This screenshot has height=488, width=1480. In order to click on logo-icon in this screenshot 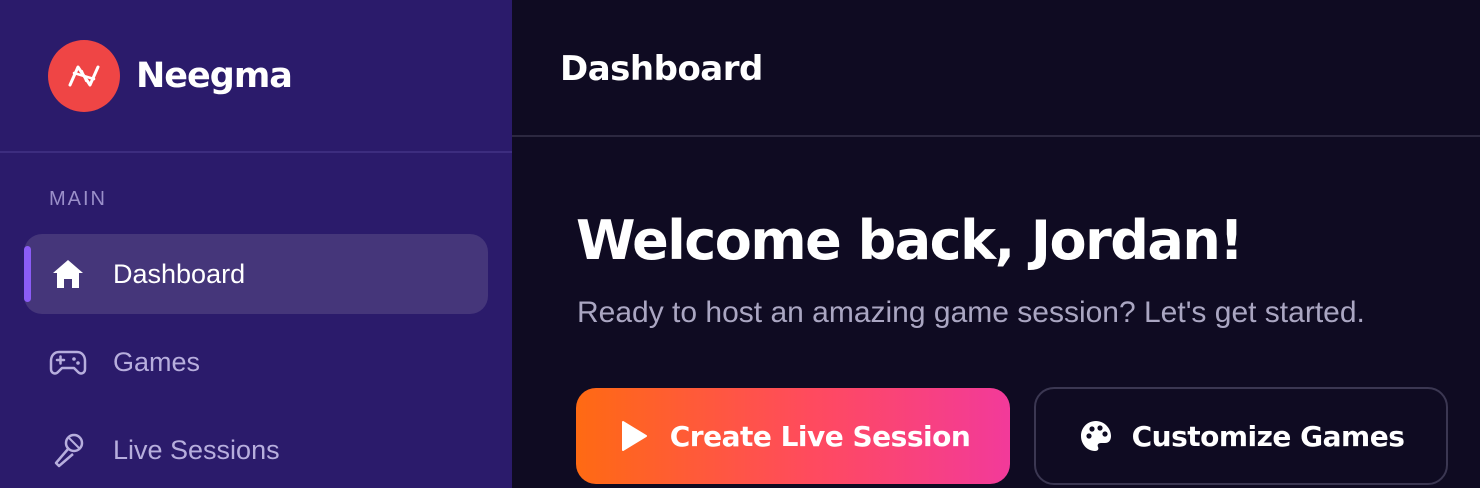, I will do `click(84, 76)`.